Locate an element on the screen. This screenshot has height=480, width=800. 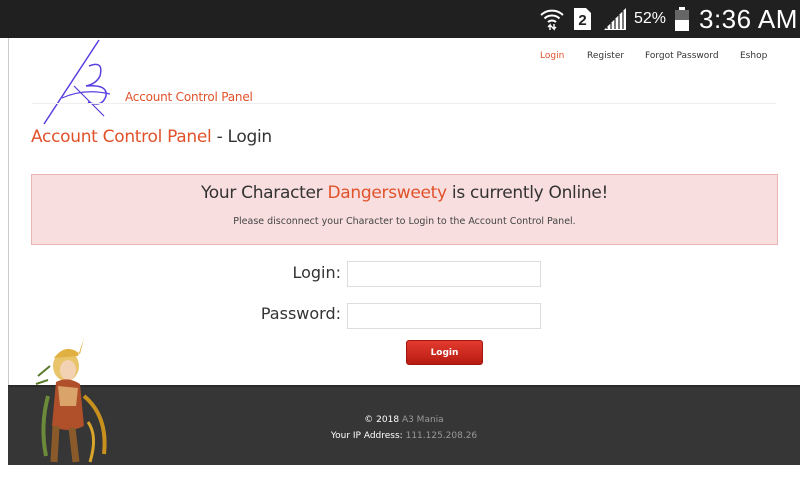
nav-login-link: Login is located at coordinates (552, 56).